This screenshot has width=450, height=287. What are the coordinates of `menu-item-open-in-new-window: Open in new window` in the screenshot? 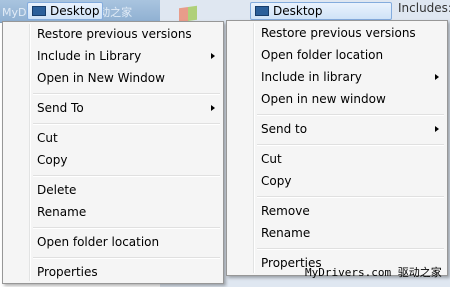 It's located at (337, 99).